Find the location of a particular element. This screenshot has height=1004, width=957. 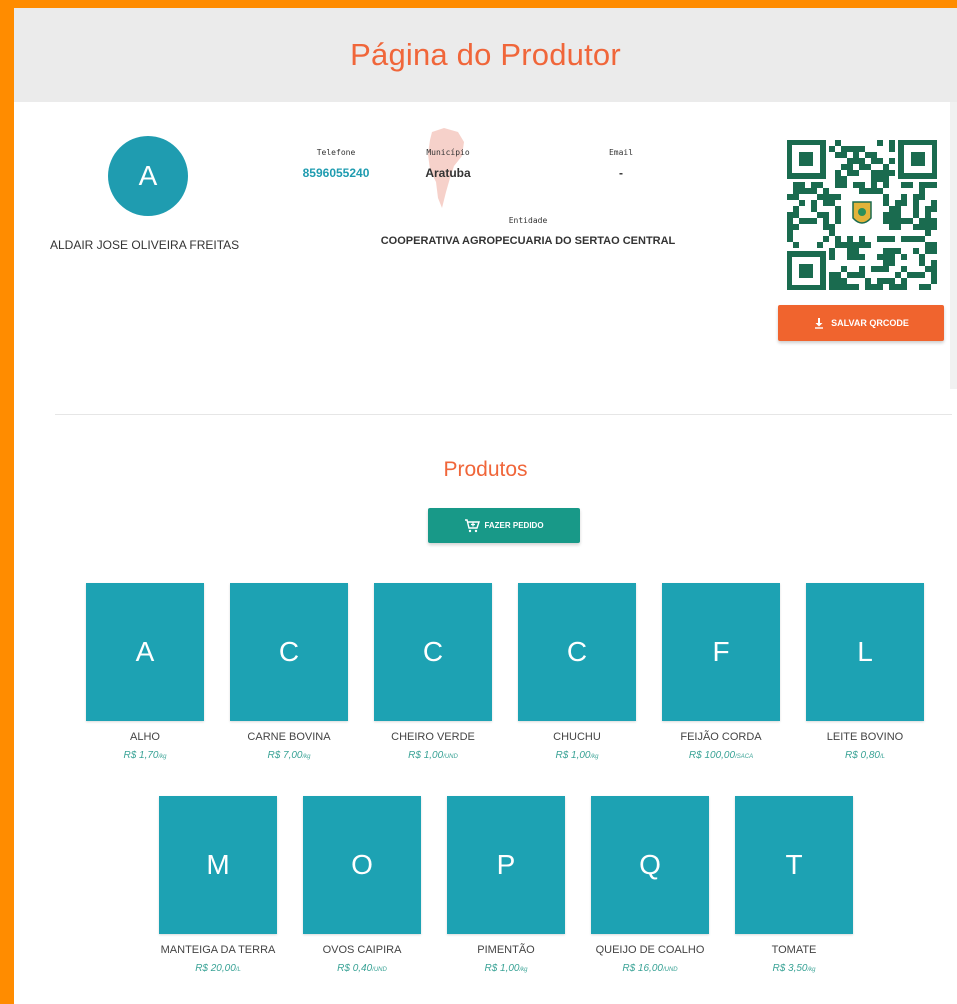

product-tile: P is located at coordinates (506, 865).